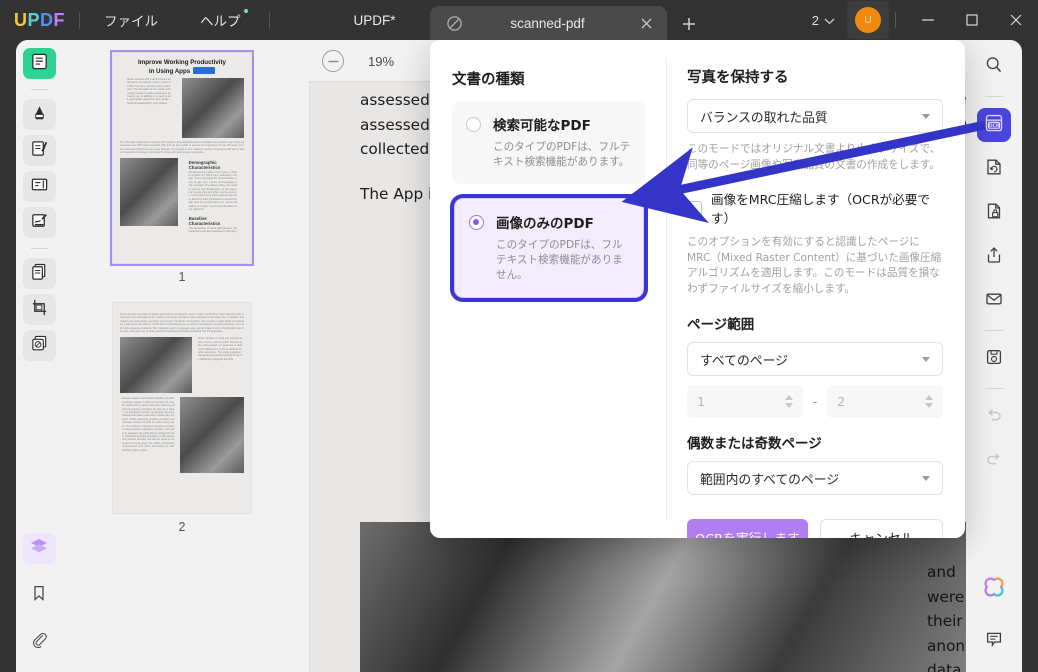  I want to click on save-button, so click(994, 359).